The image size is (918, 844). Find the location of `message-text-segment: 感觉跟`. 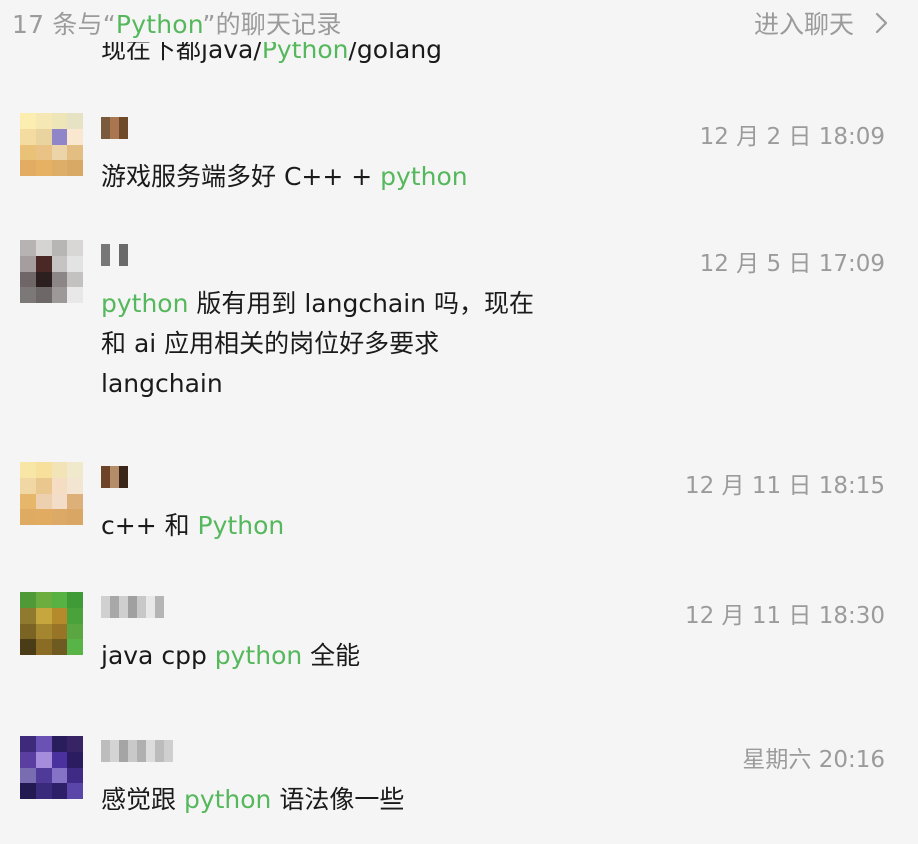

message-text-segment: 感觉跟 is located at coordinates (142, 799).